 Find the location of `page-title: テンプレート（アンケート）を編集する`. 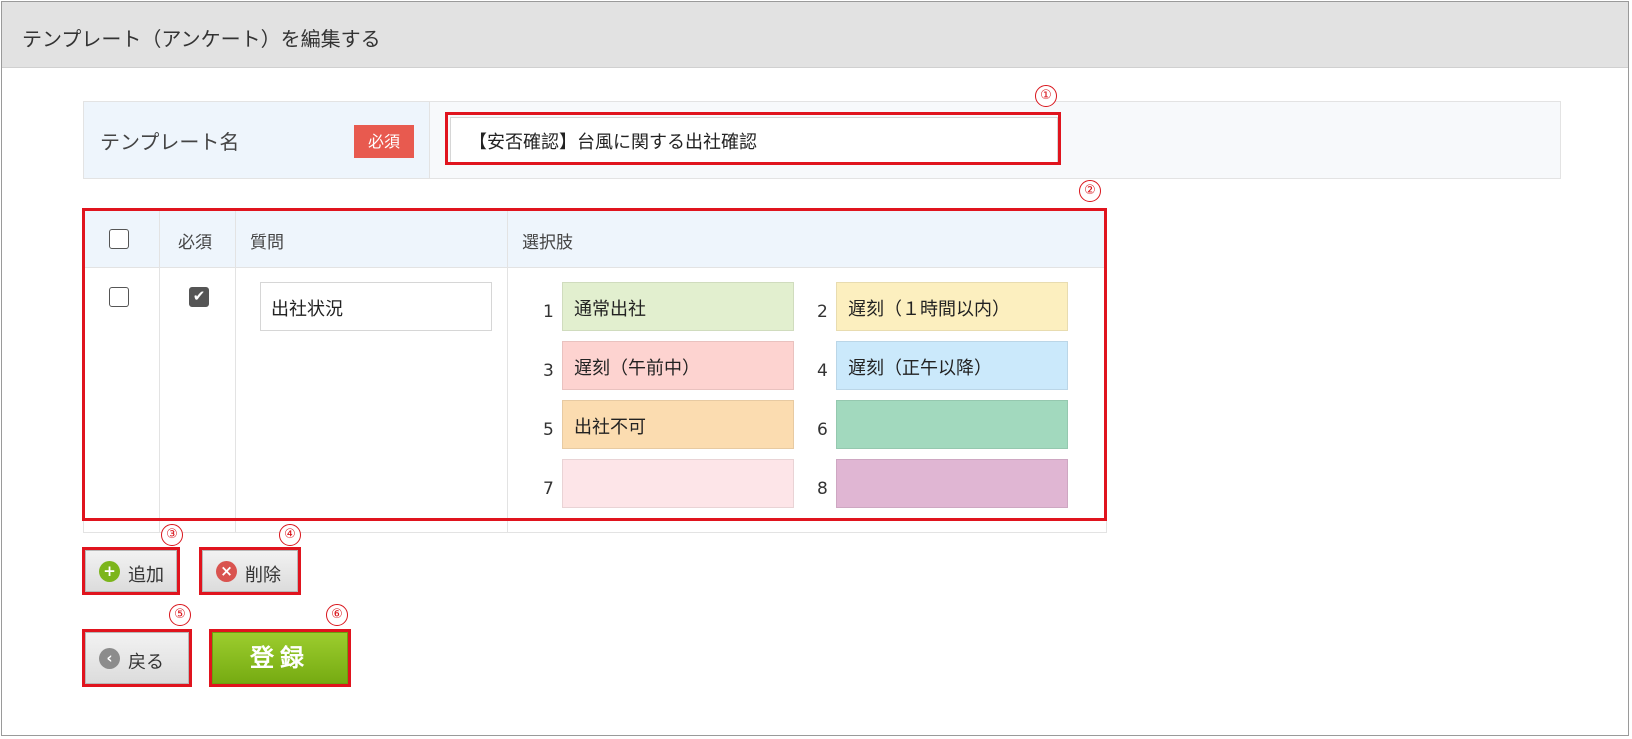

page-title: テンプレート（アンケート）を編集する is located at coordinates (201, 39).